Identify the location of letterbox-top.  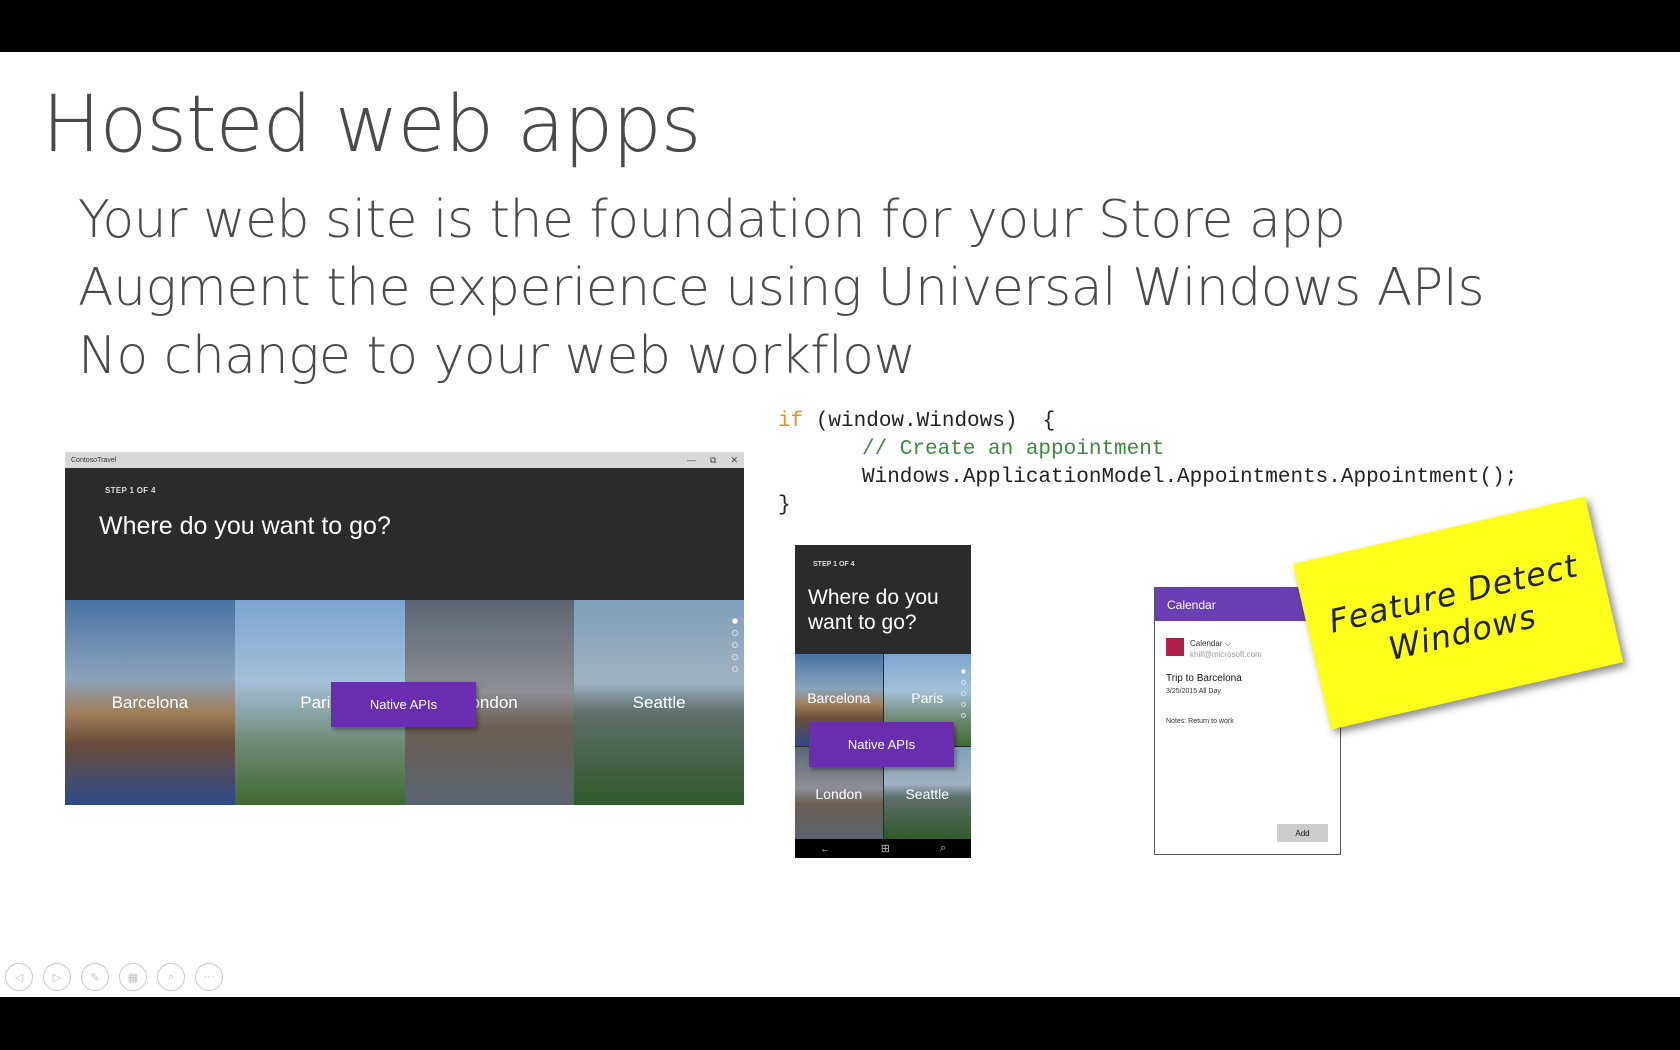
(840, 26).